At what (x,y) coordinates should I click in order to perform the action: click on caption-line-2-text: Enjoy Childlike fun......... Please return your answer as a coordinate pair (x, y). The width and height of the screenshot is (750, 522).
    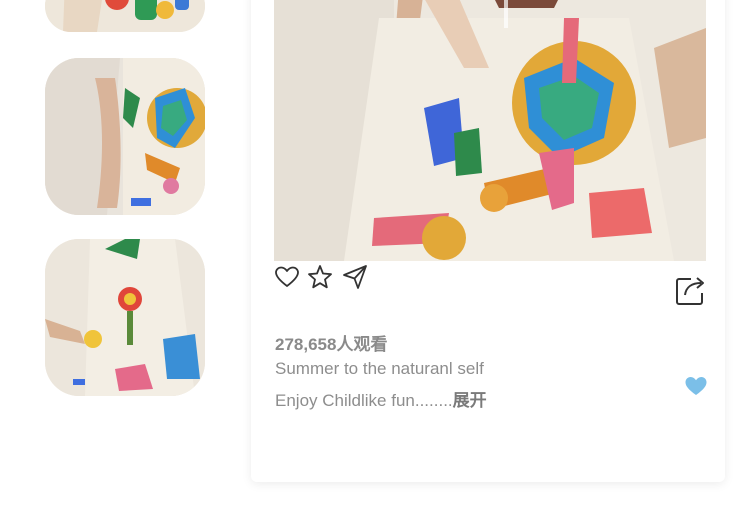
    Looking at the image, I should click on (364, 400).